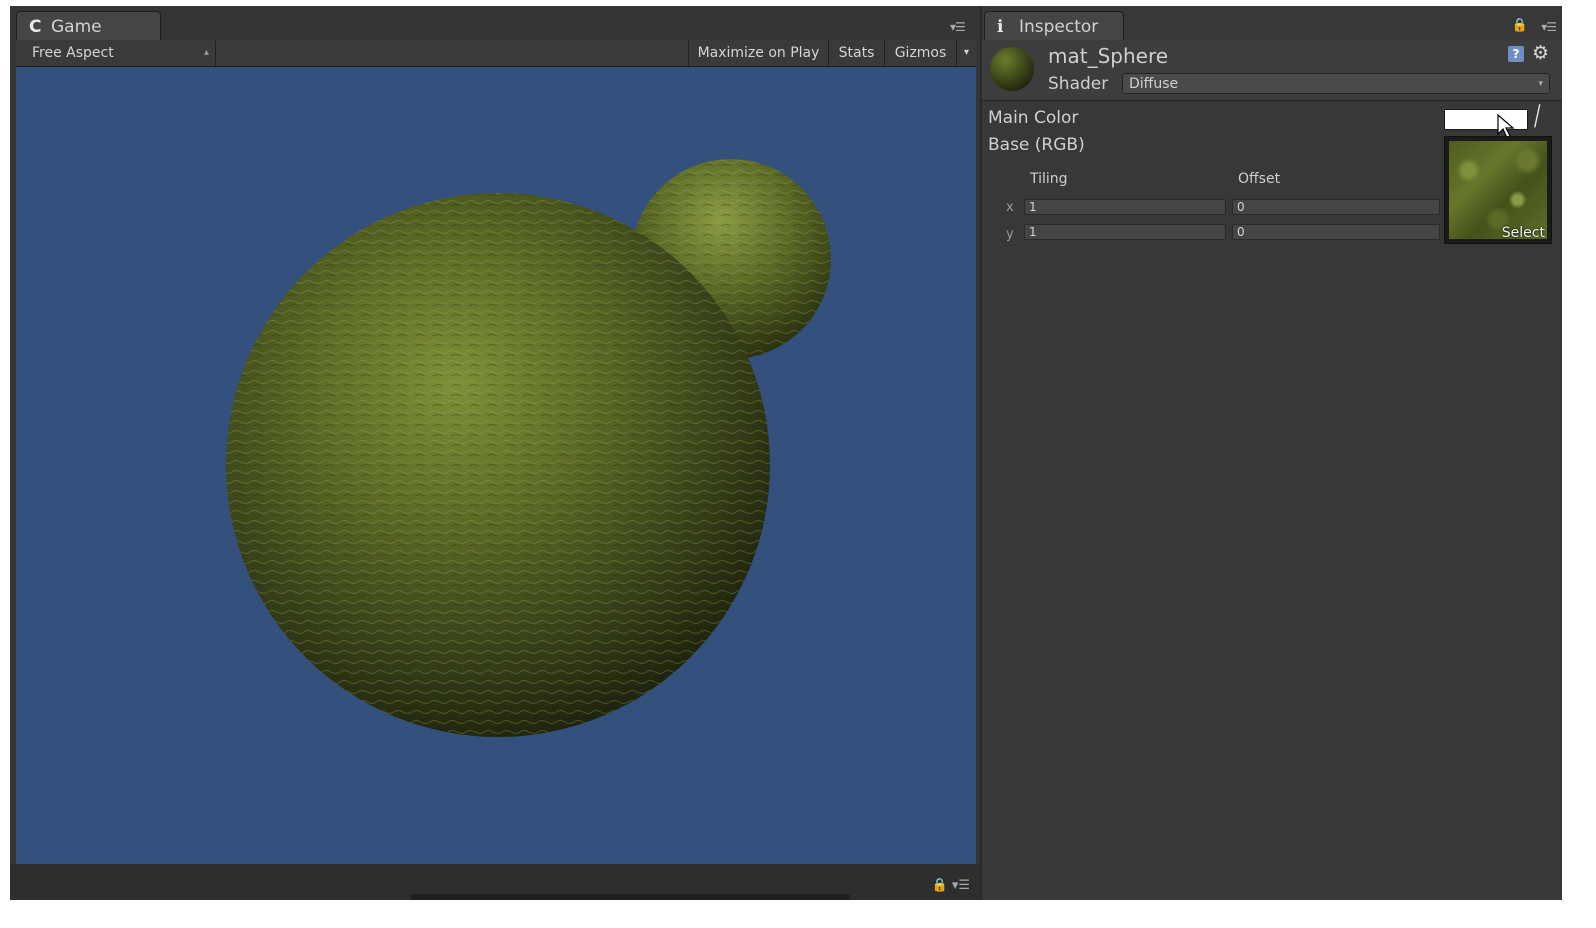 This screenshot has width=1596, height=928. I want to click on help-book-icon: ?, so click(1516, 54).